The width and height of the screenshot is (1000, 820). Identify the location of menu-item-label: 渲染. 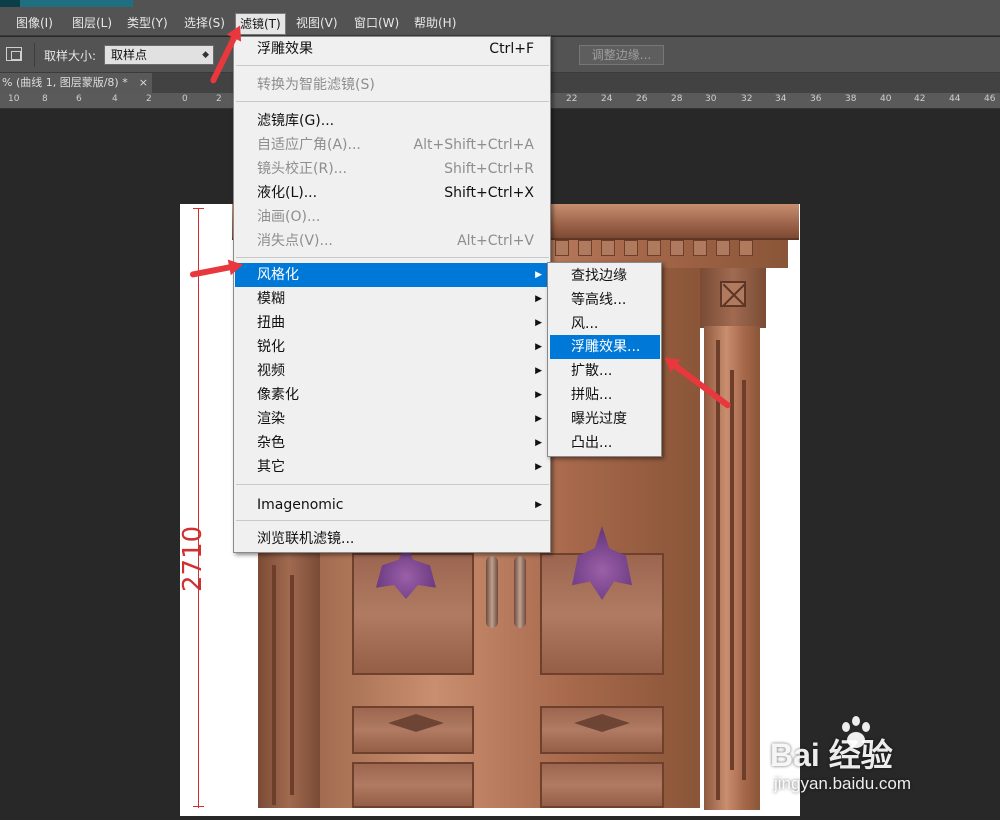
(271, 419).